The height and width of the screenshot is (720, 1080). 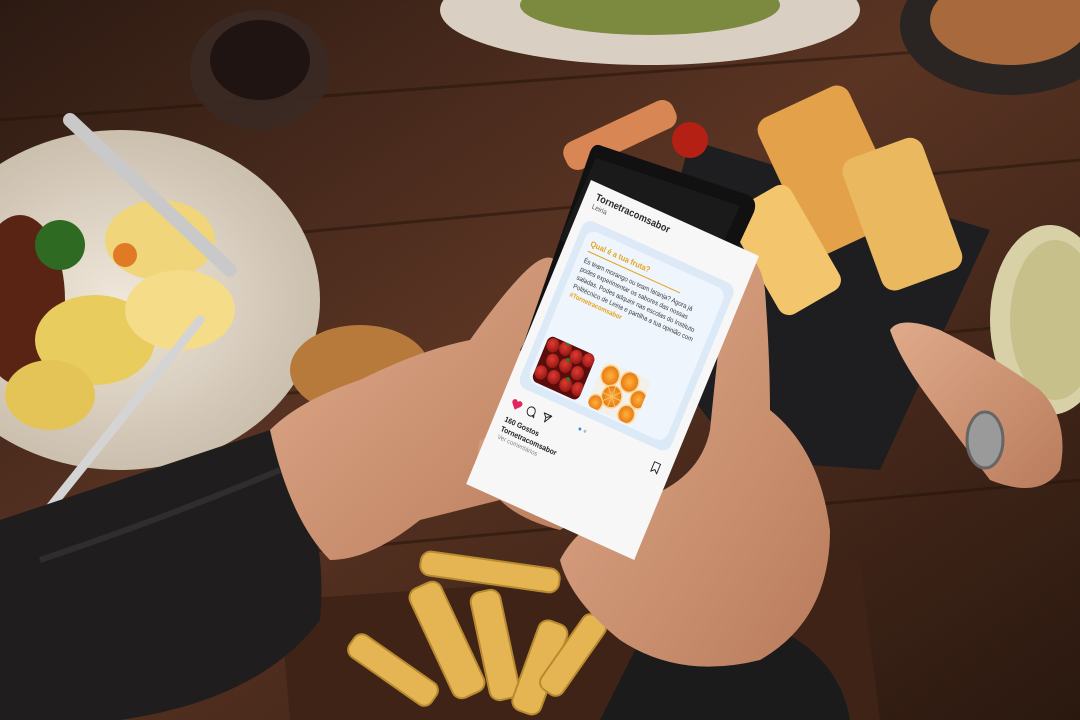 What do you see at coordinates (531, 412) in the screenshot?
I see `comment-icon` at bounding box center [531, 412].